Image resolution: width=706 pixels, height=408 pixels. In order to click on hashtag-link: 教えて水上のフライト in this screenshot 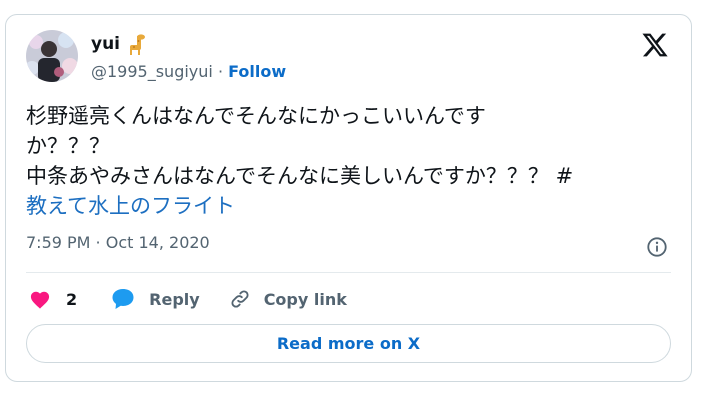, I will do `click(351, 206)`.